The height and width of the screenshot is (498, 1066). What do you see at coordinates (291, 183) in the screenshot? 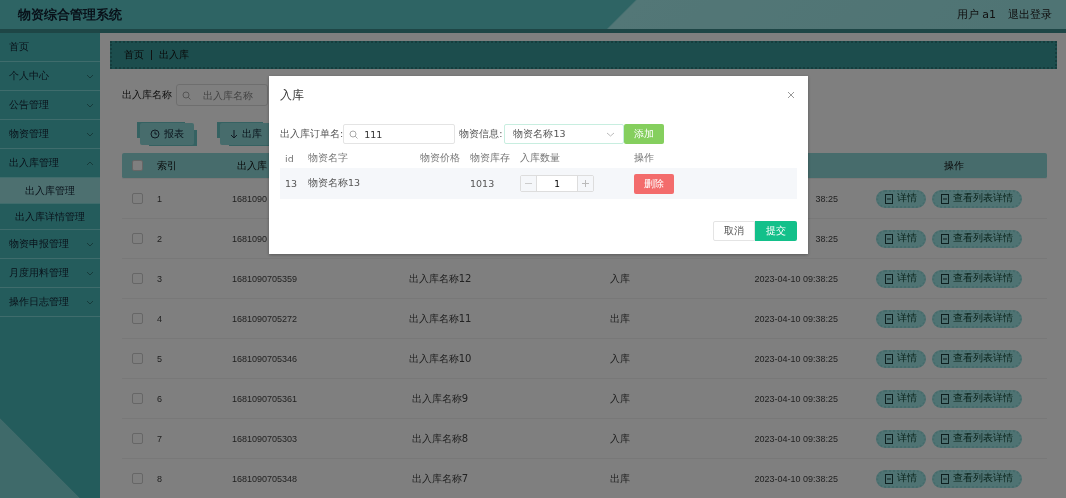
I see `table-cell-text: 13` at bounding box center [291, 183].